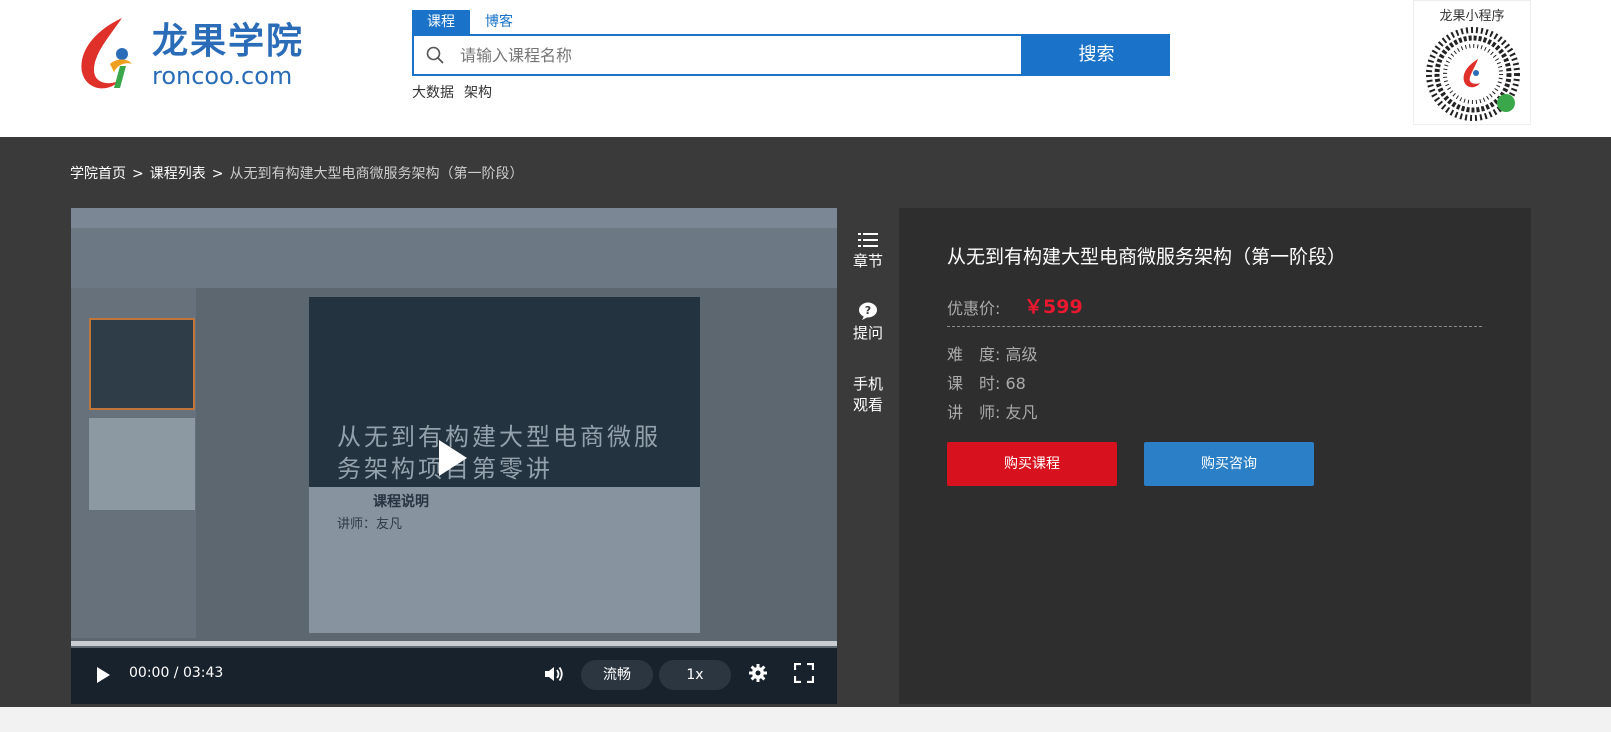  What do you see at coordinates (178, 174) in the screenshot?
I see `breadcrumb-list: 课程列表` at bounding box center [178, 174].